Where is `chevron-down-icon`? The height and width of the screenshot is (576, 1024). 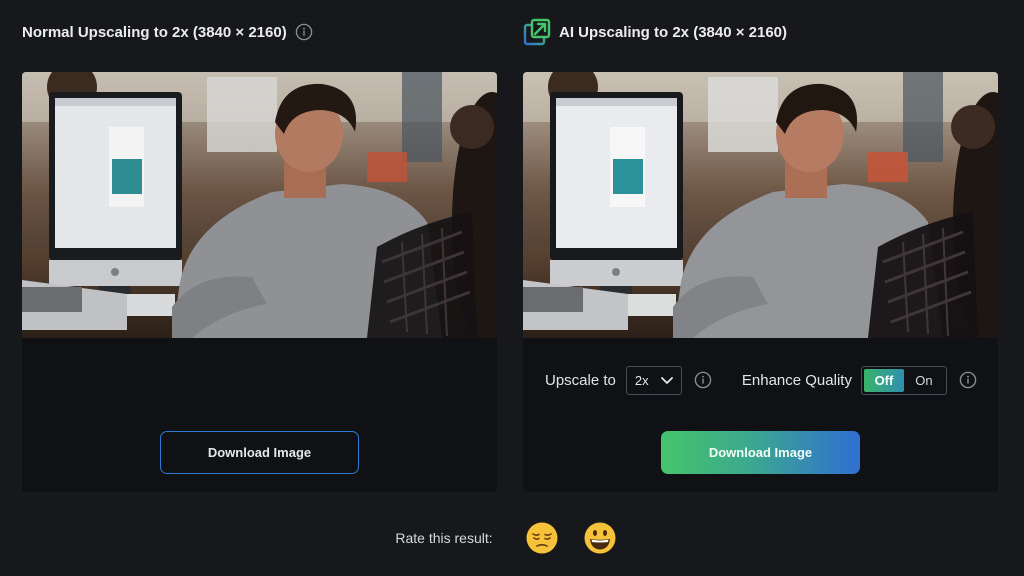
chevron-down-icon is located at coordinates (667, 380).